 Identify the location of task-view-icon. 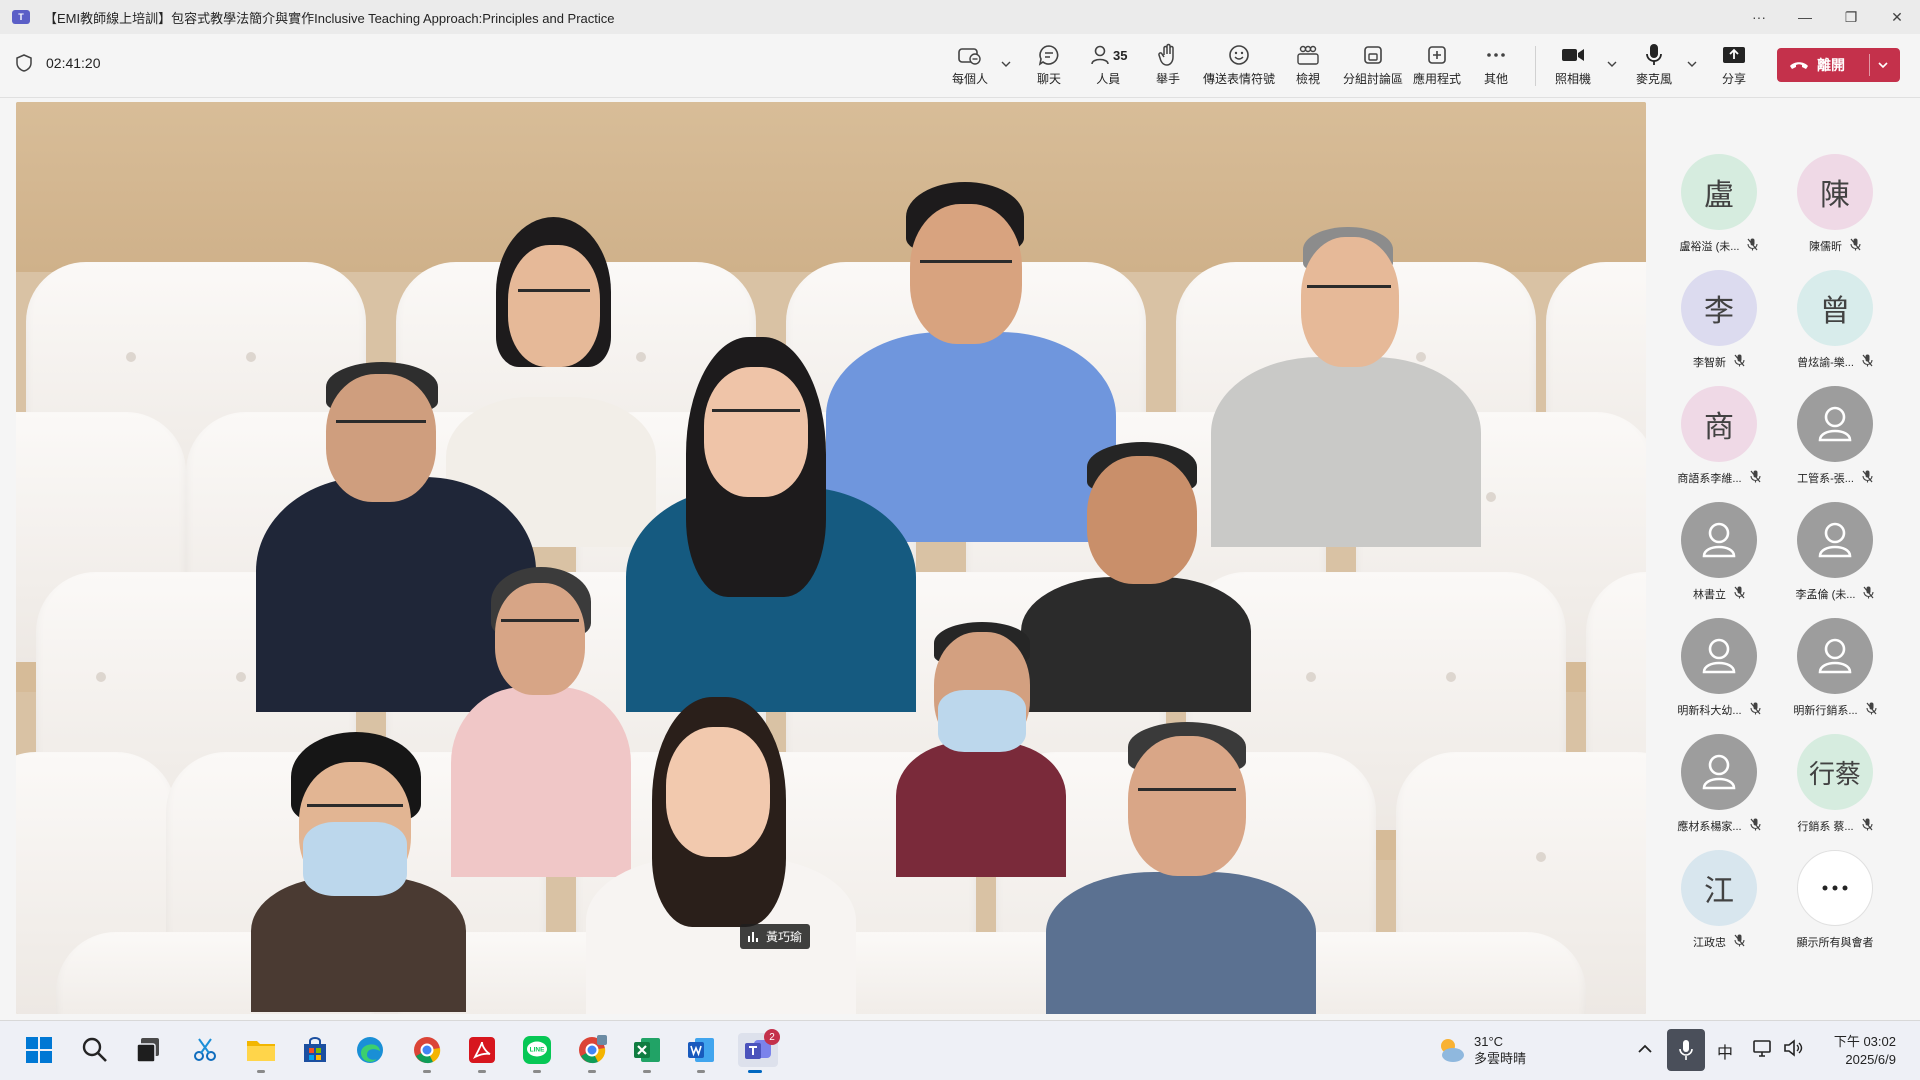
(149, 1050).